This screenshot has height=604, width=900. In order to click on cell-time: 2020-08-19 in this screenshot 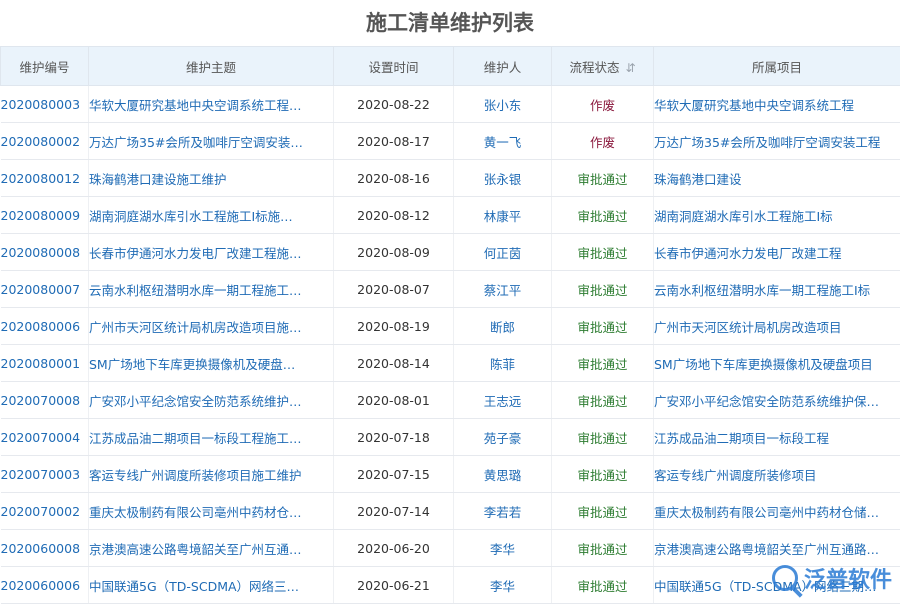, I will do `click(394, 326)`.